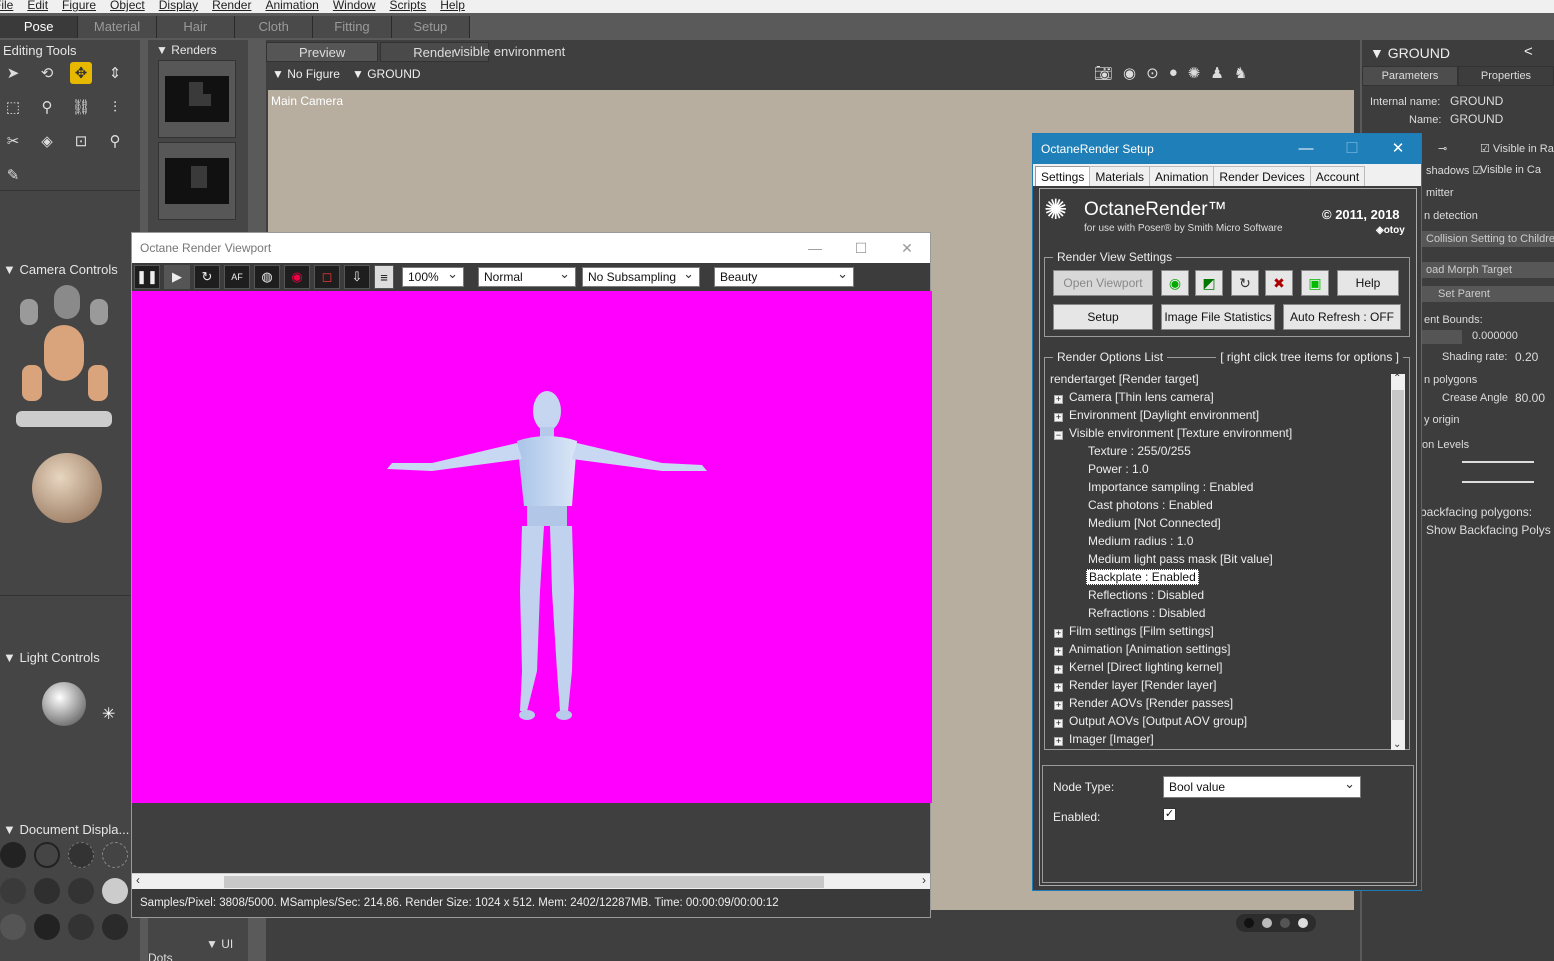  I want to click on tree-item: + Camera [Thin lens camera], so click(1134, 397).